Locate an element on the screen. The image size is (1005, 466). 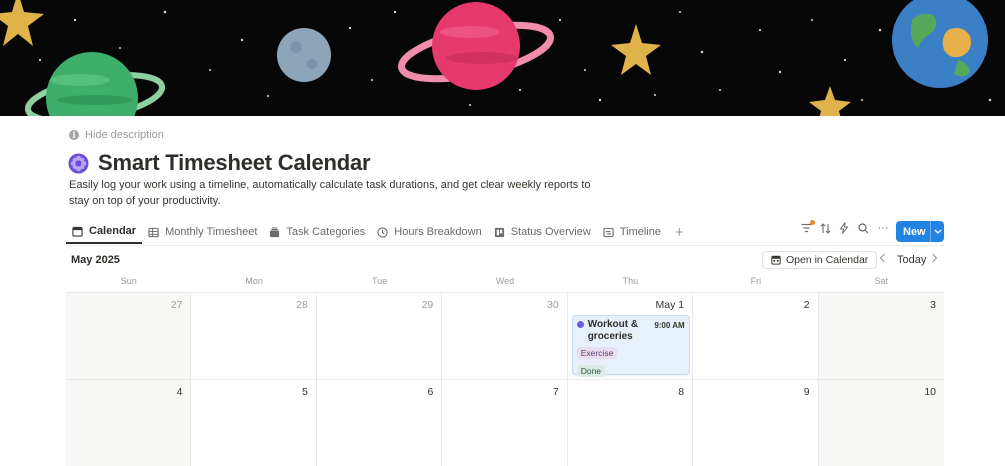
stack-icon is located at coordinates (275, 231).